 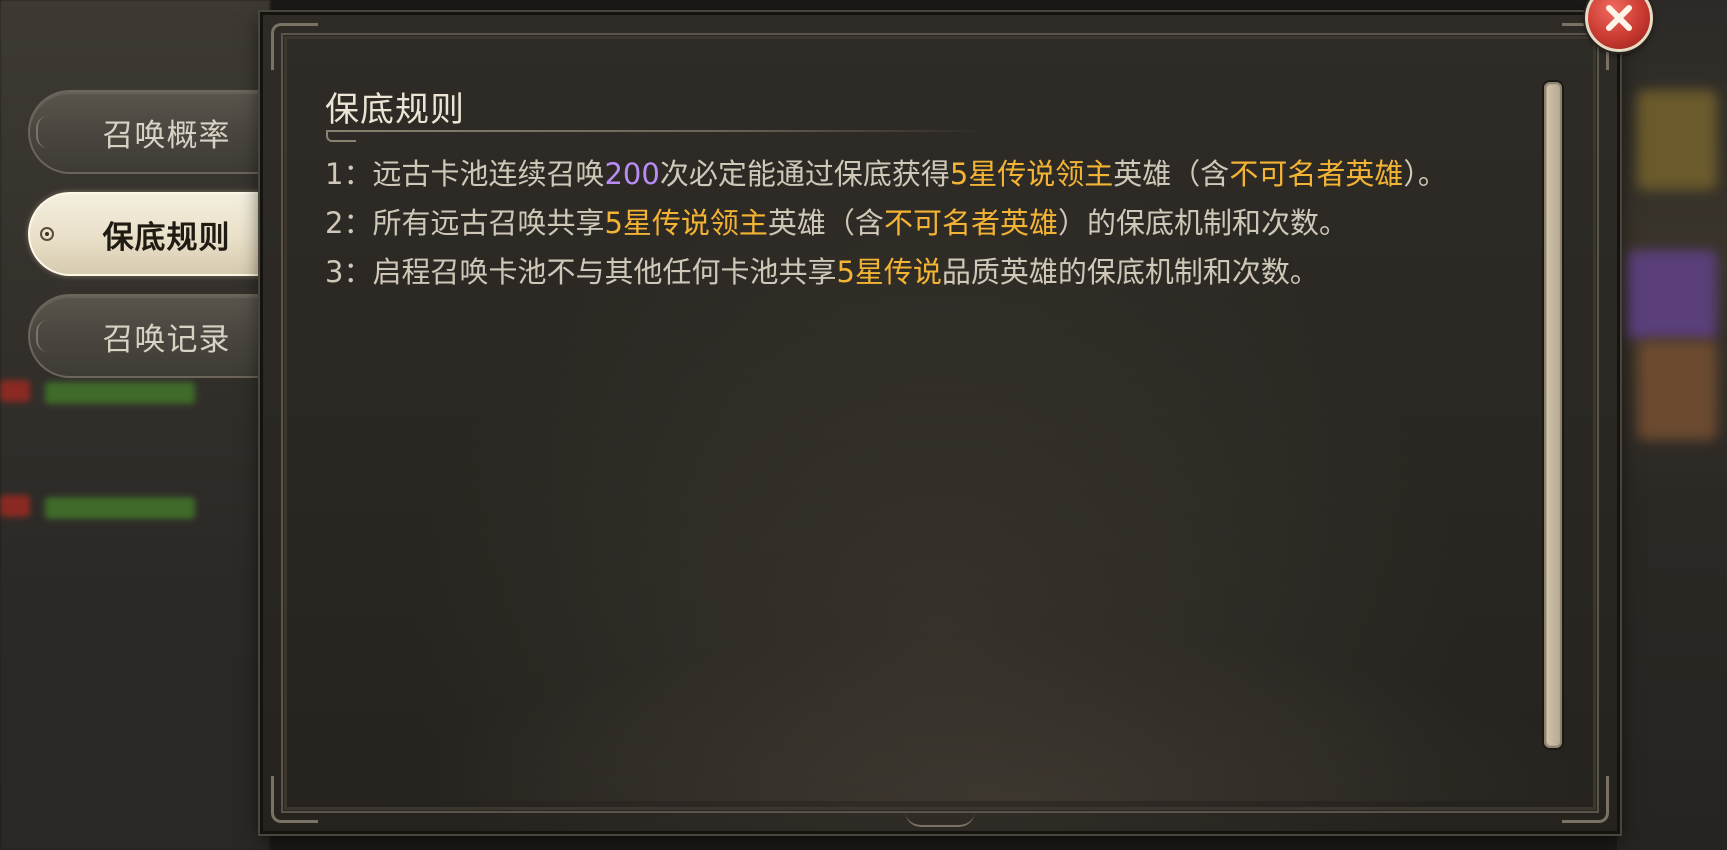 I want to click on close-icon, so click(x=1619, y=18).